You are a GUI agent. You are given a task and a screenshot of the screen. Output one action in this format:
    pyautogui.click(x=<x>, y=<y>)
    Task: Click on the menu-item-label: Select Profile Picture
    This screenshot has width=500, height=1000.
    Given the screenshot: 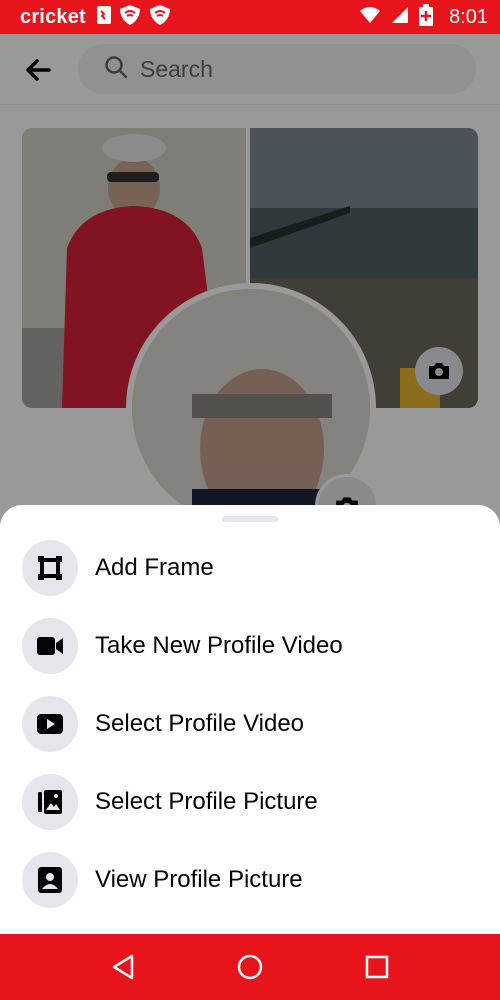 What is the action you would take?
    pyautogui.click(x=206, y=801)
    